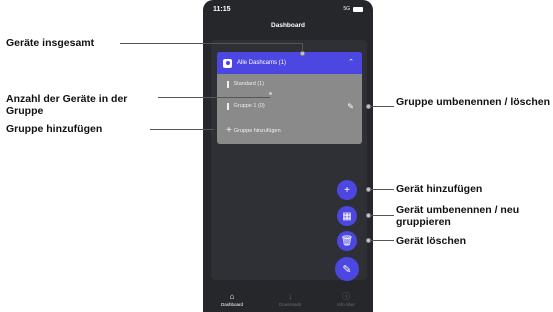 Image resolution: width=553 pixels, height=312 pixels. Describe the element at coordinates (231, 304) in the screenshot. I see `nav-label: Dashboard` at that location.